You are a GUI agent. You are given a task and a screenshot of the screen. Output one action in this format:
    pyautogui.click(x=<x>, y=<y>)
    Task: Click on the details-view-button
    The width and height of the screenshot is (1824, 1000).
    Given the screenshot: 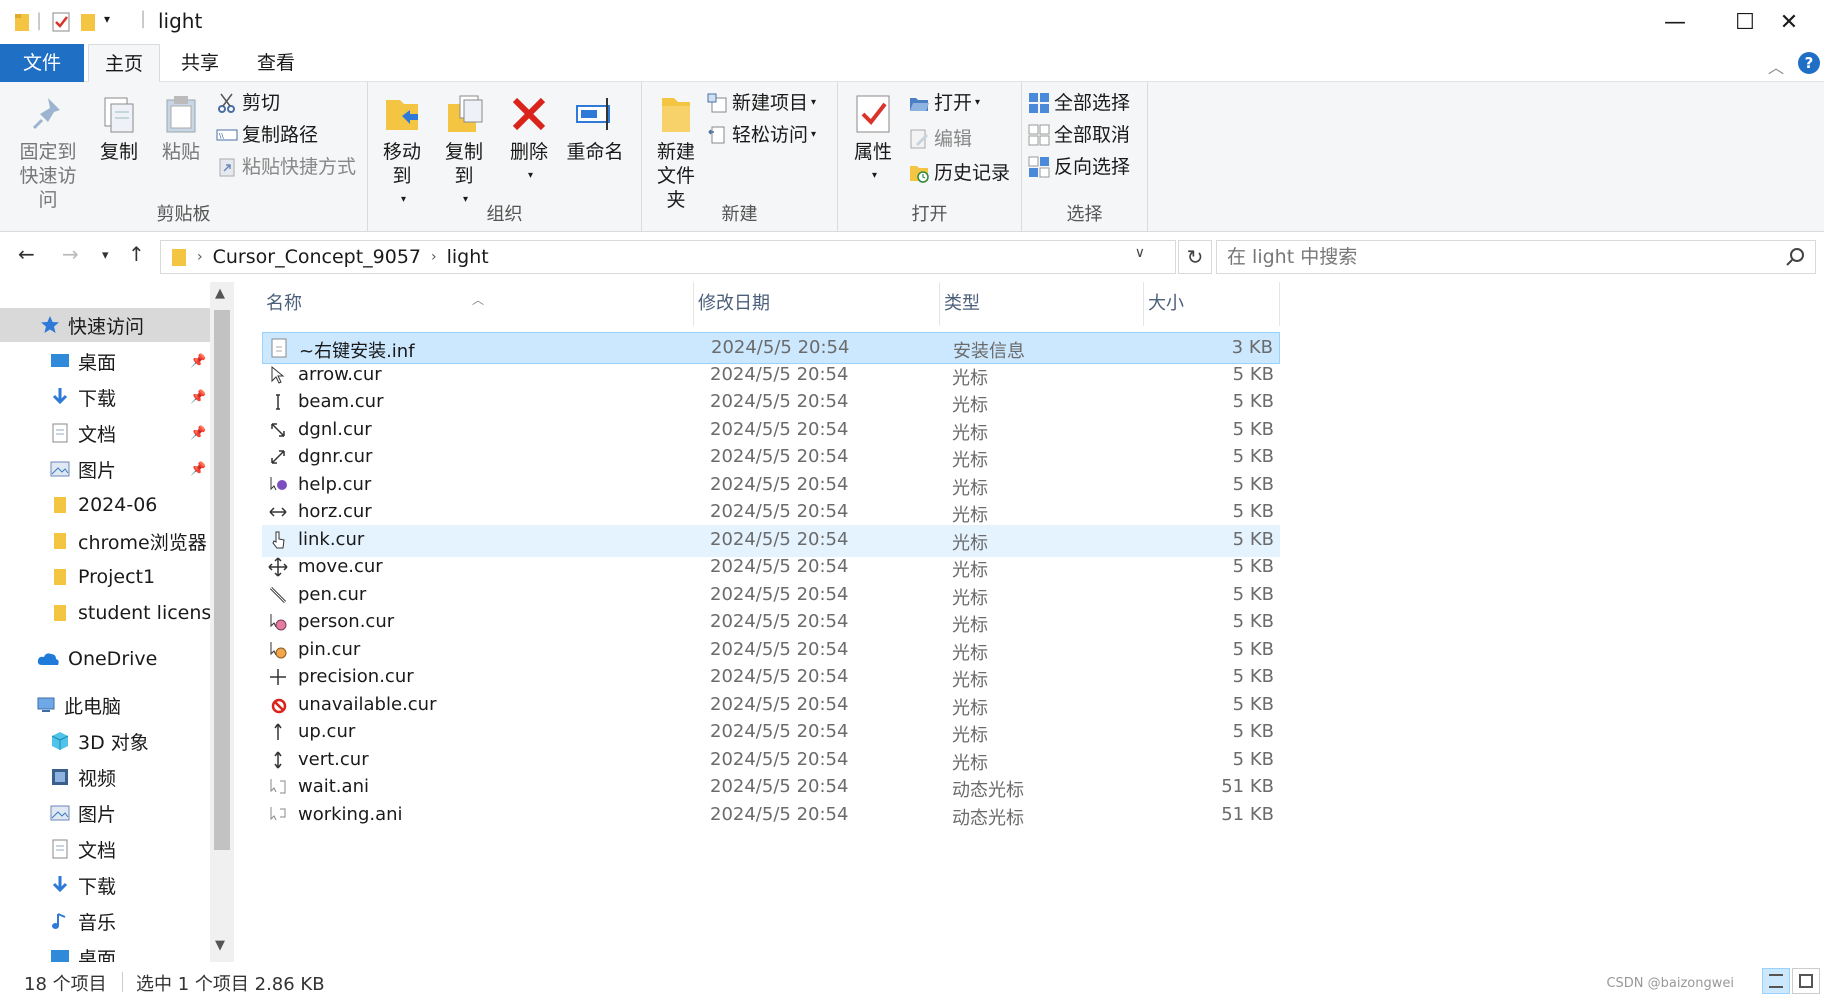 What is the action you would take?
    pyautogui.click(x=1776, y=981)
    